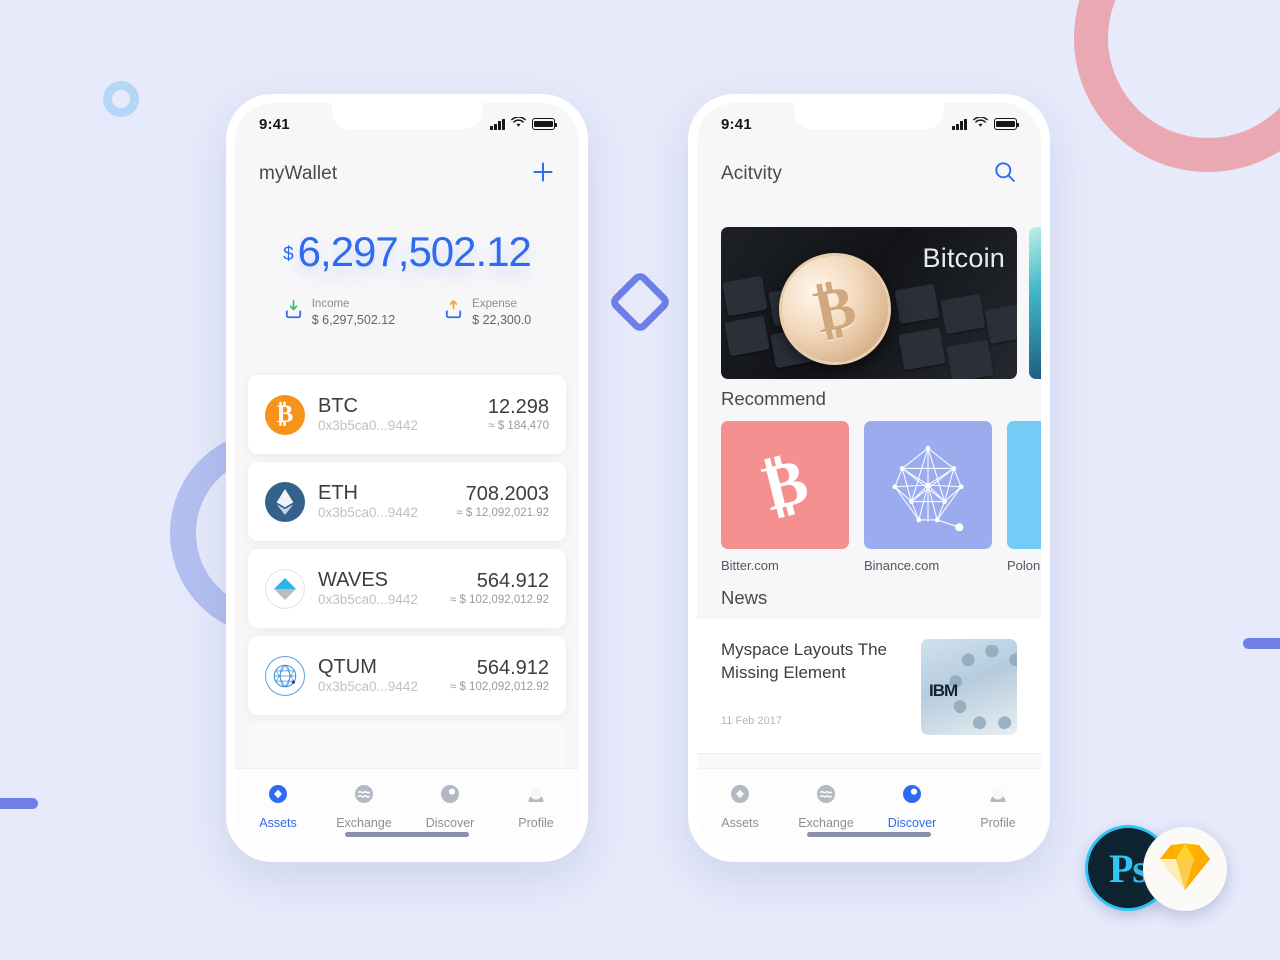 This screenshot has width=1280, height=960. Describe the element at coordinates (983, 688) in the screenshot. I see `thumb-ring-art` at that location.